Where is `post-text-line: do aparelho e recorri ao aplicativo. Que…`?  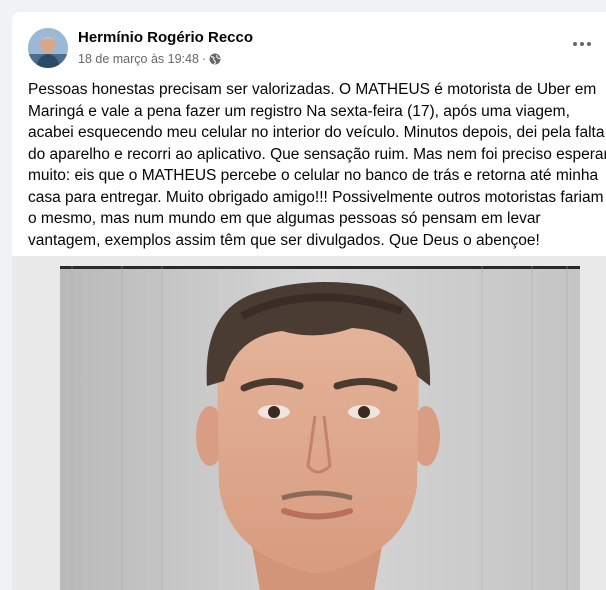
post-text-line: do aparelho e recorri ao aplicativo. Que… is located at coordinates (317, 154).